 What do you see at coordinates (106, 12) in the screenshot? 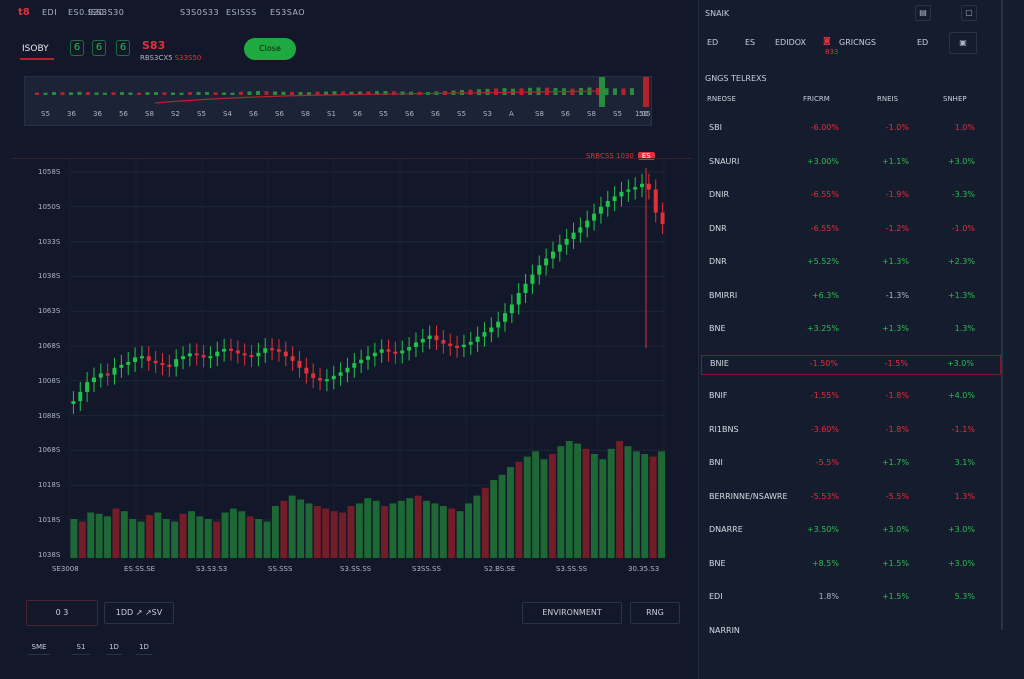
I see `menu-item: ISS3S30` at bounding box center [106, 12].